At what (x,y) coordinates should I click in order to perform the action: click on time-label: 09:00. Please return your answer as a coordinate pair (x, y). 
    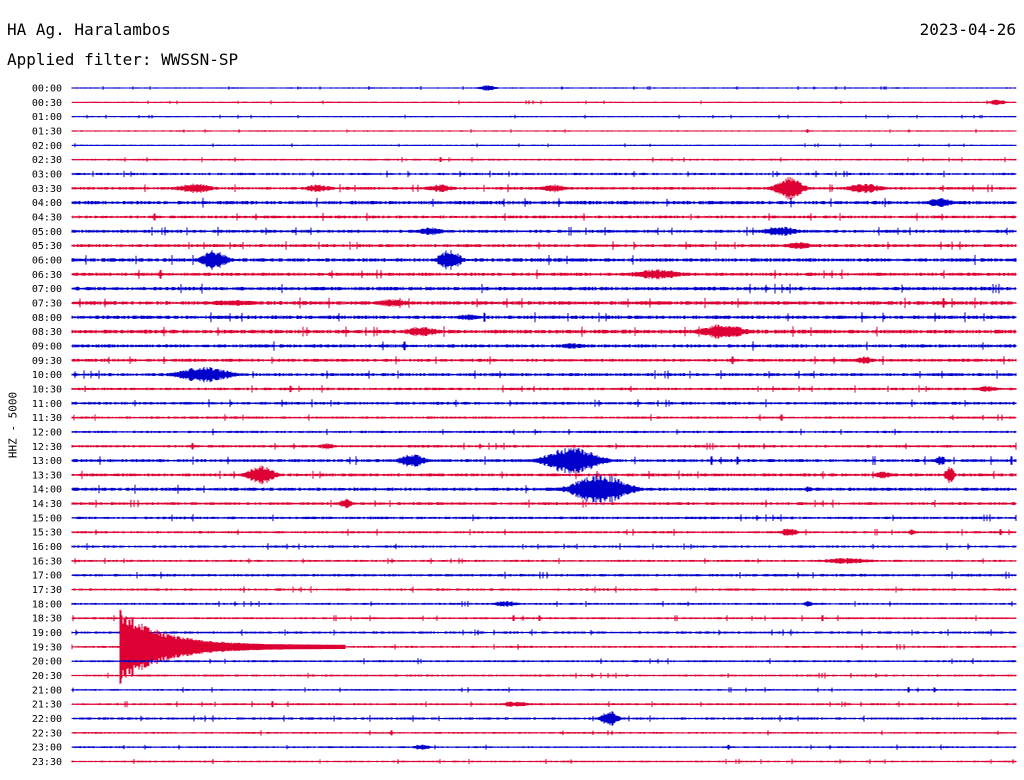
    Looking at the image, I should click on (47, 346).